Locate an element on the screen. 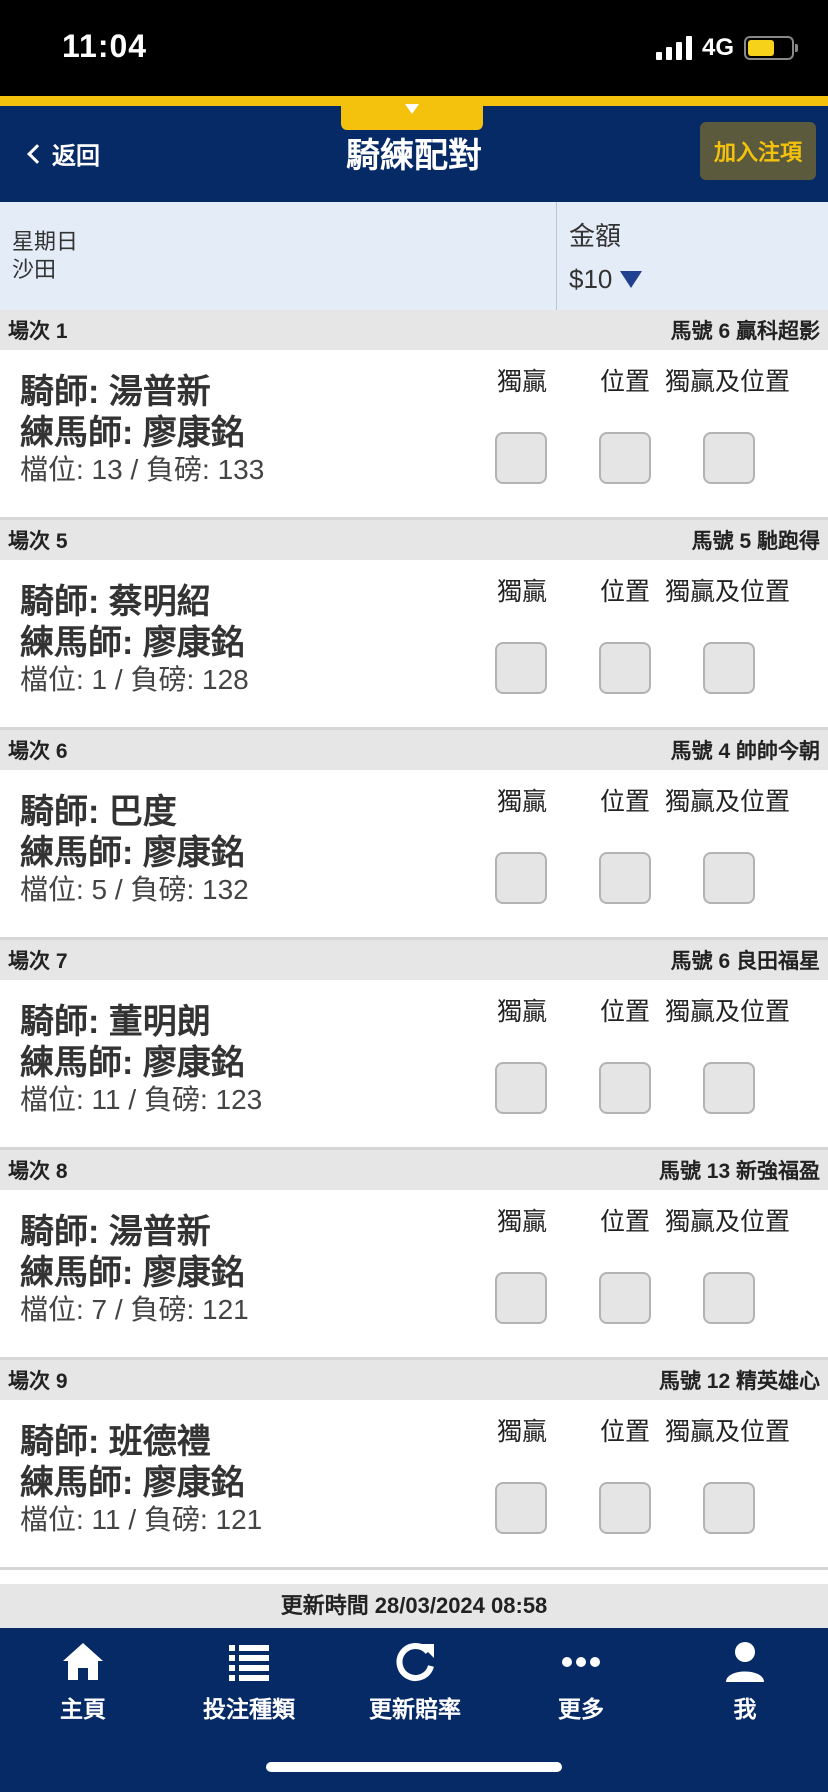 The height and width of the screenshot is (1792, 828). race-header: 場次 7 馬號 6 良田福星 is located at coordinates (414, 960).